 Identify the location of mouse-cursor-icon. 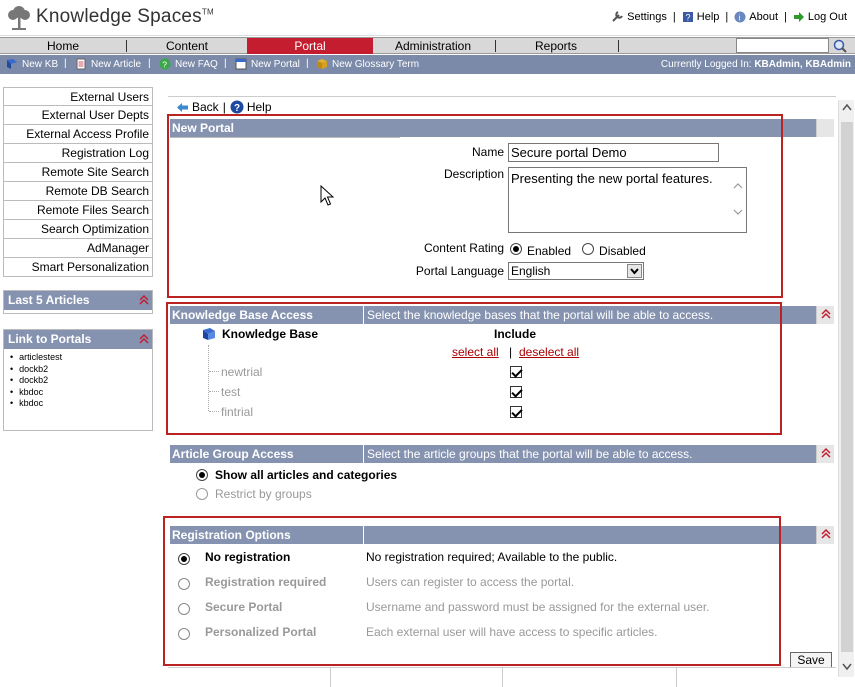
(327, 195).